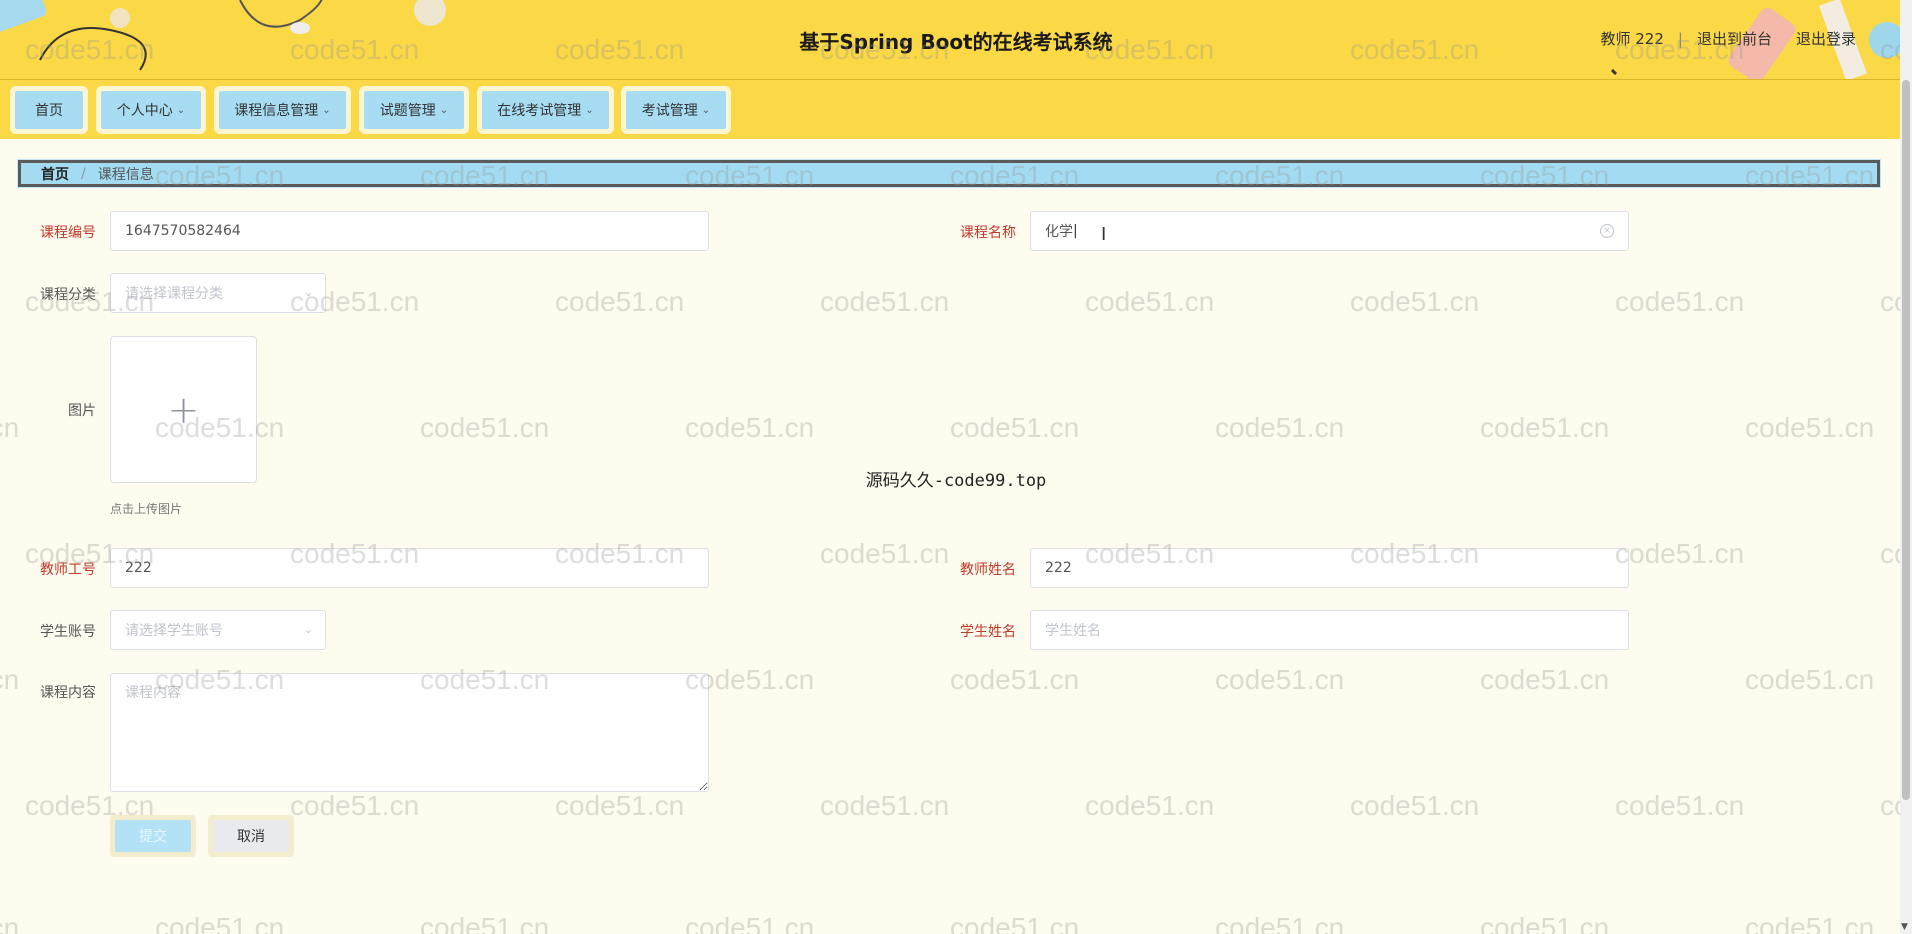 This screenshot has height=934, width=1912. I want to click on course-content-label: 课程内容, so click(68, 693).